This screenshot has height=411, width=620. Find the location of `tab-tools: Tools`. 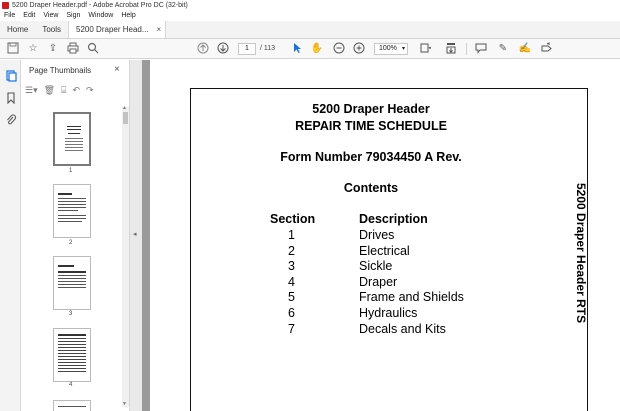

tab-tools: Tools is located at coordinates (51, 29).